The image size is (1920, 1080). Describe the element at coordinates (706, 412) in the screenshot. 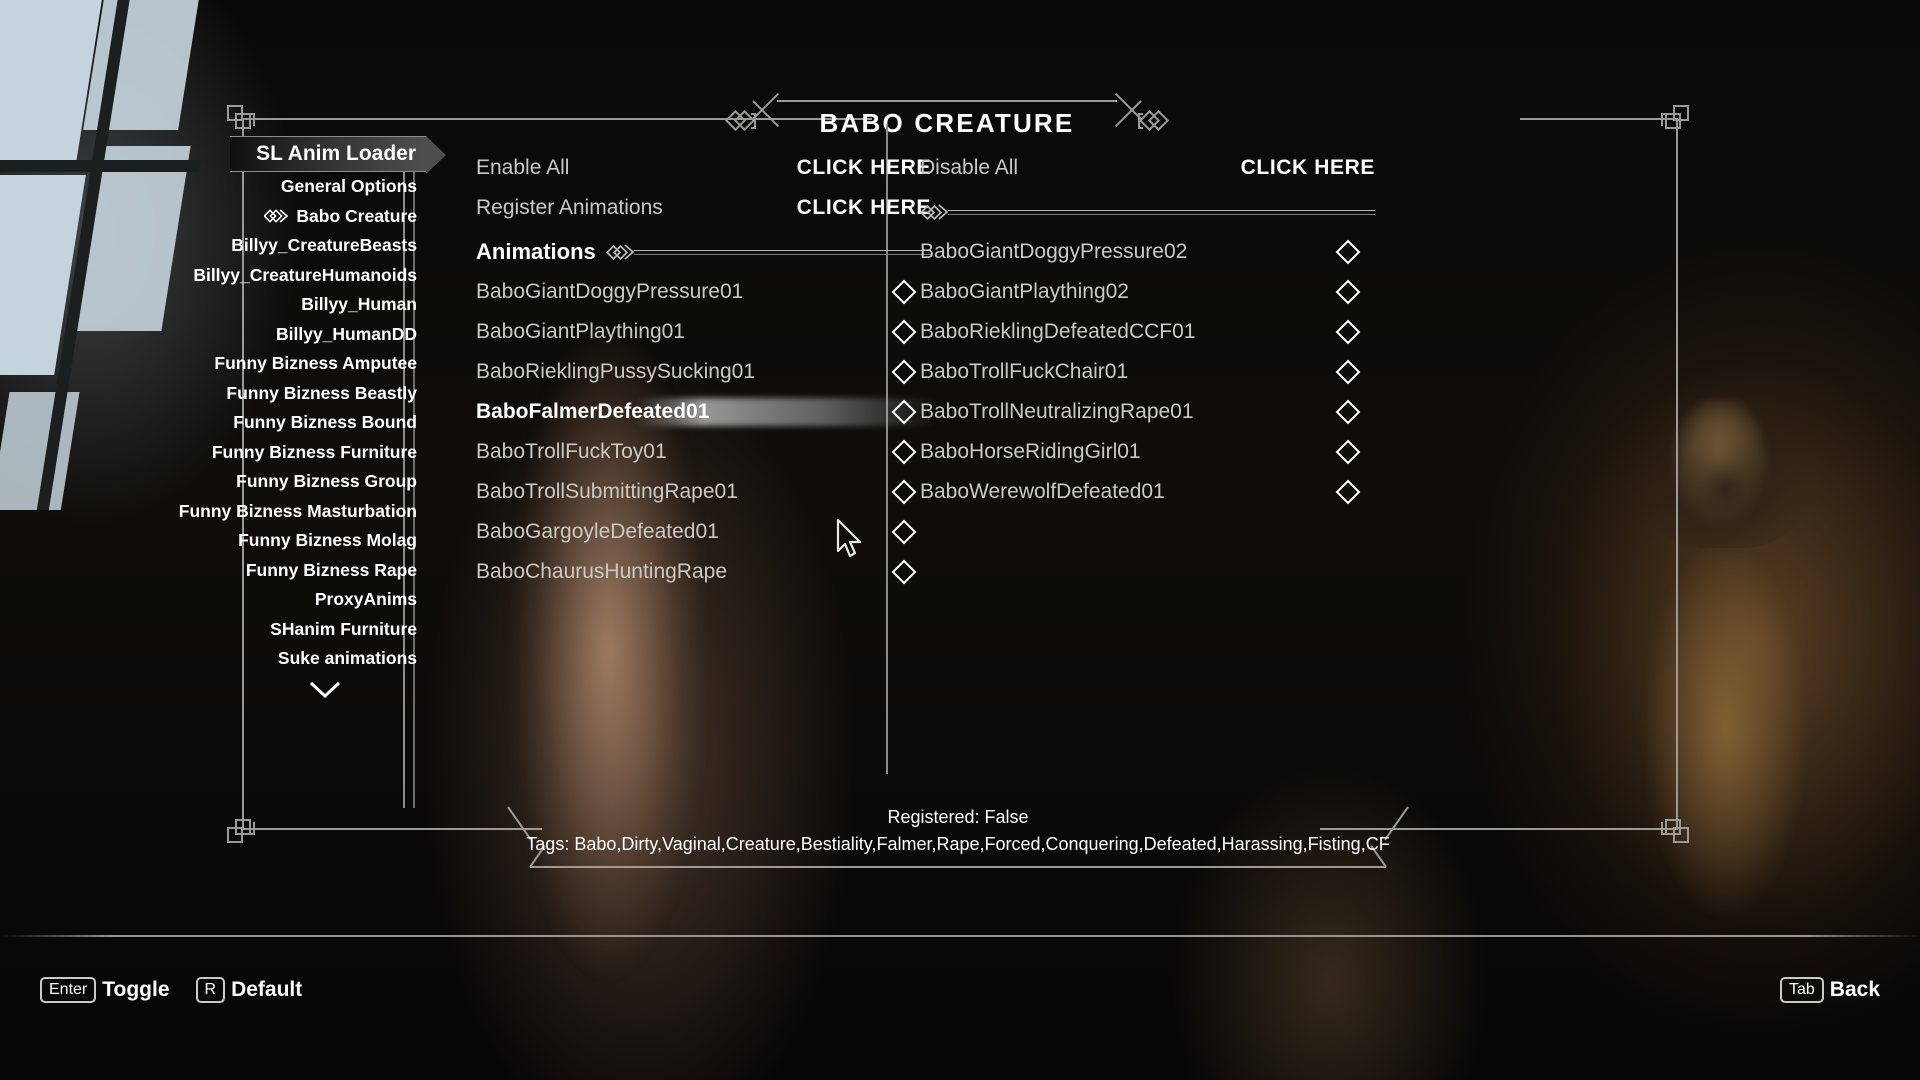

I see `animation-row: BaboFalmerDefeated01` at that location.